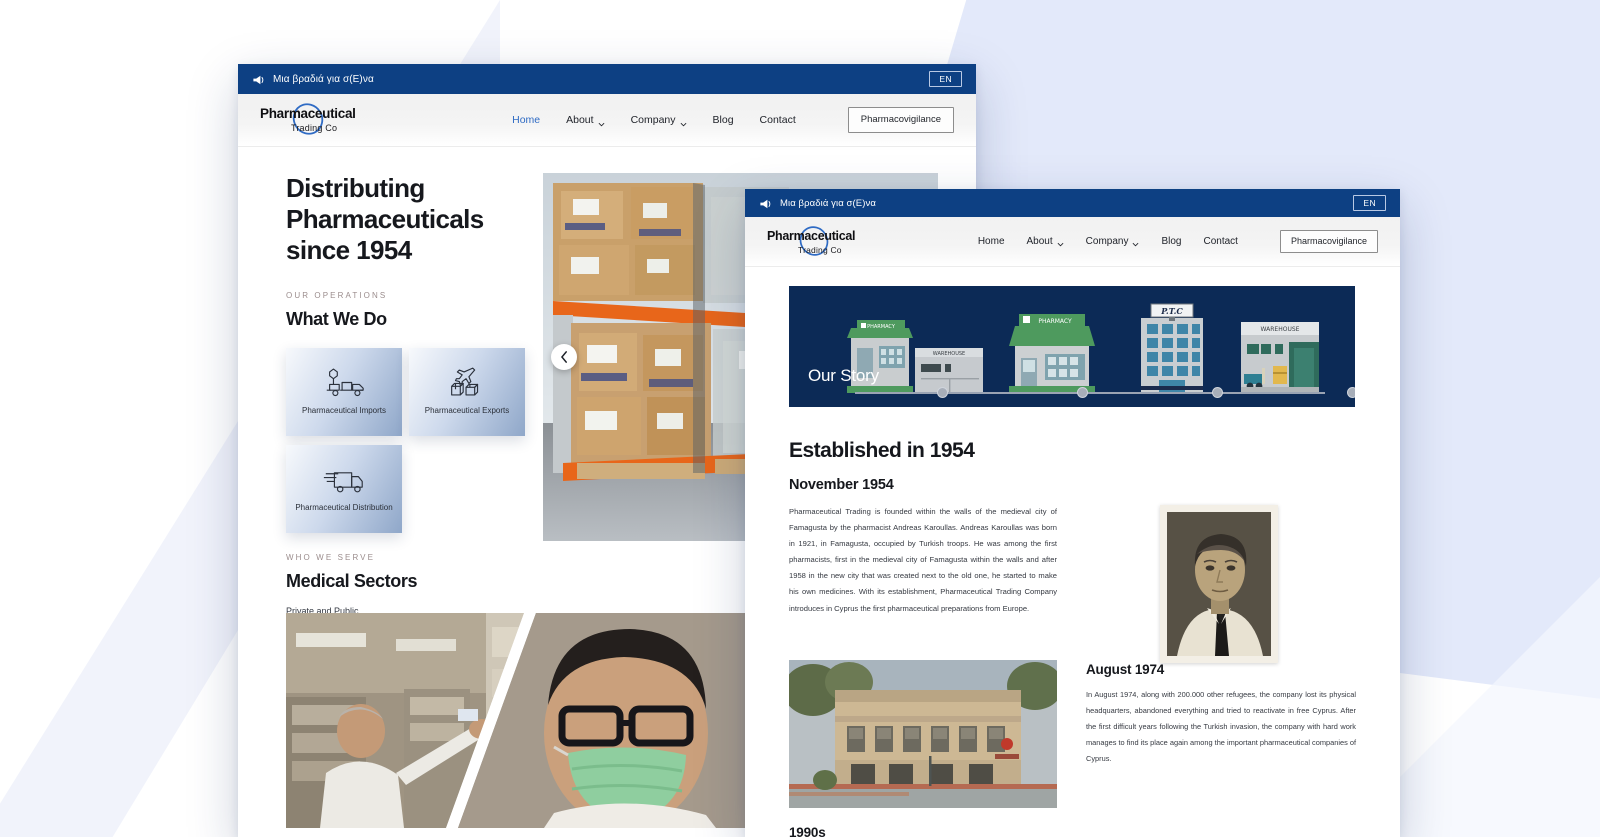 The height and width of the screenshot is (837, 1600). I want to click on operations-card-label: Pharmaceutical Distribution, so click(344, 507).